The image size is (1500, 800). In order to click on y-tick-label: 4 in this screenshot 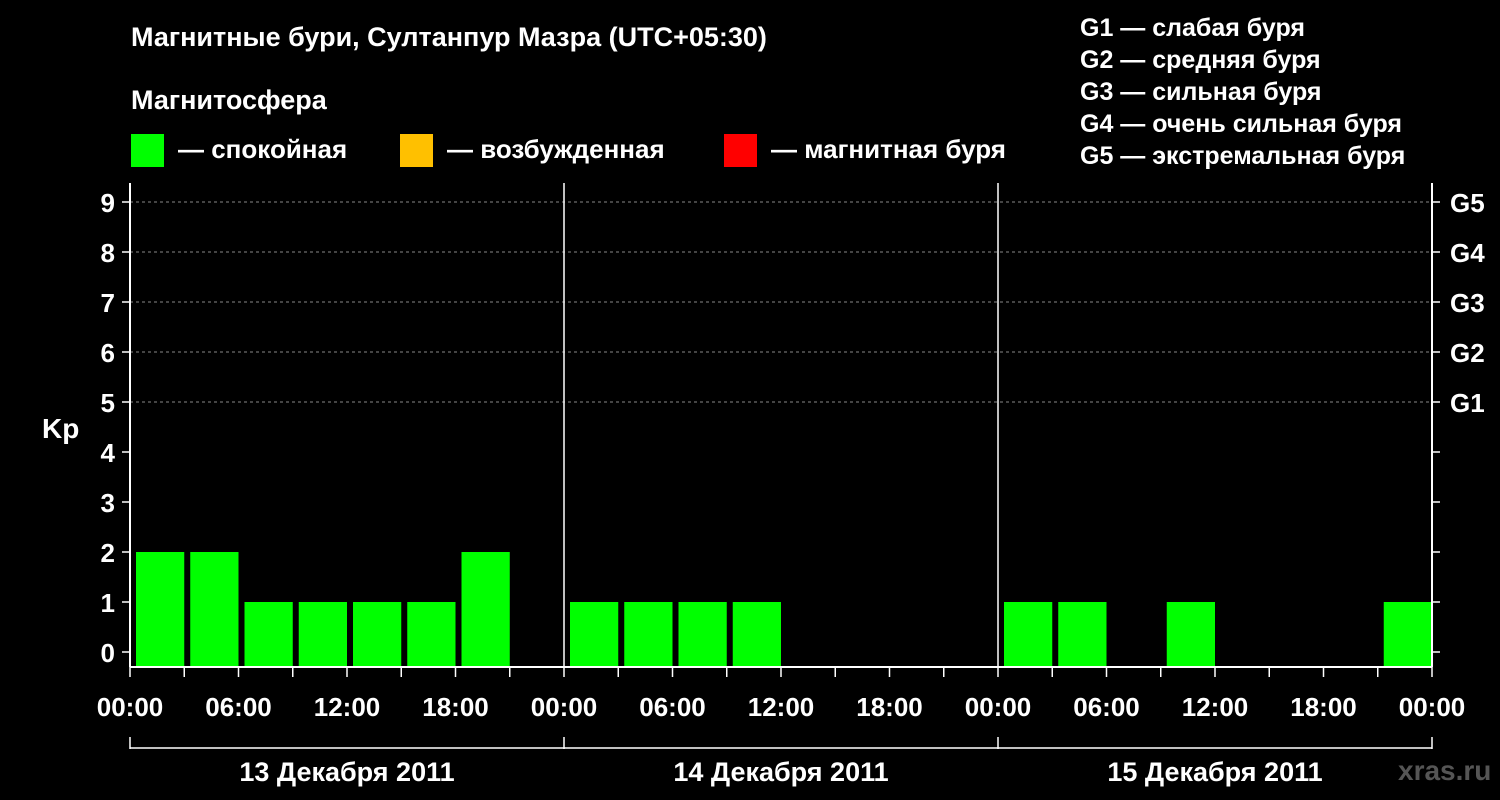, I will do `click(108, 453)`.